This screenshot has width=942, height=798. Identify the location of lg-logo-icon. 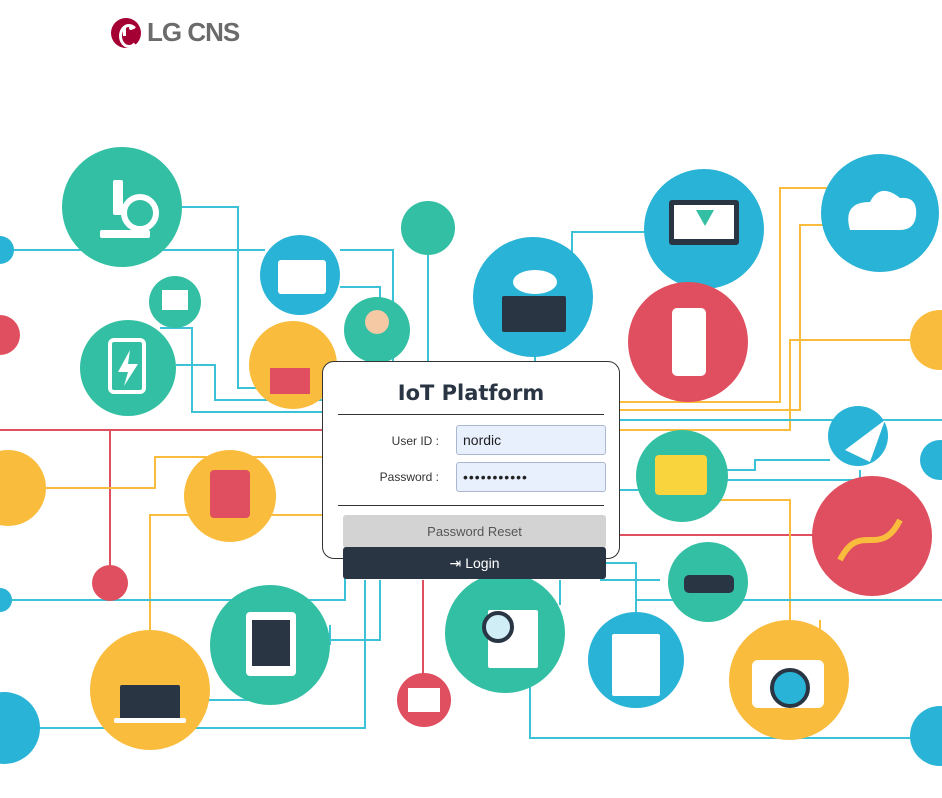
(126, 32).